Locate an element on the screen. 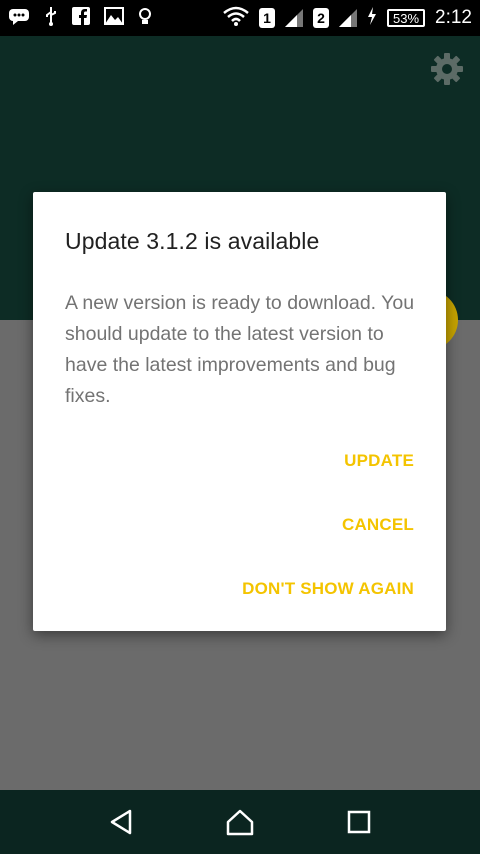 Image resolution: width=480 pixels, height=854 pixels. system-indicators: 1 2 53% 2:12 is located at coordinates (347, 18).